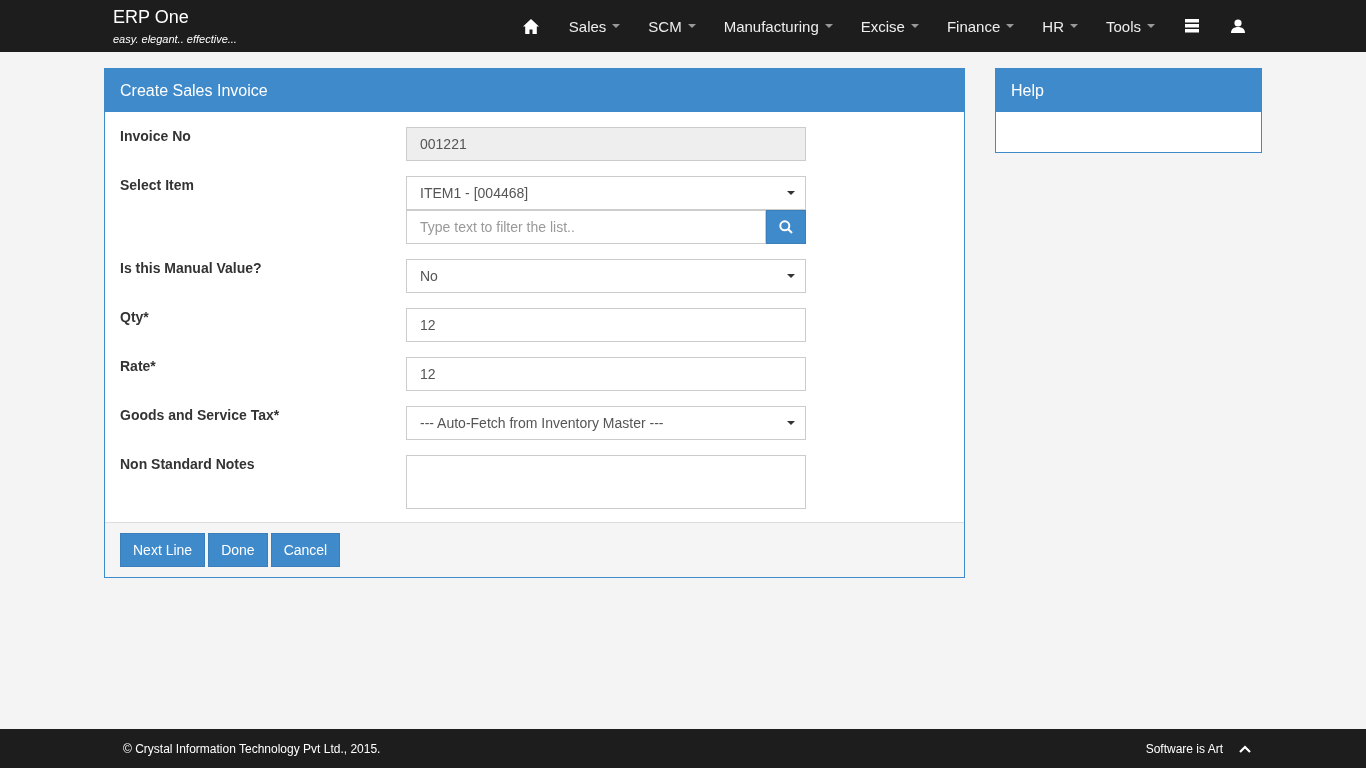 Image resolution: width=1366 pixels, height=768 pixels. What do you see at coordinates (1130, 26) in the screenshot?
I see `nav-menu-item: Tools` at bounding box center [1130, 26].